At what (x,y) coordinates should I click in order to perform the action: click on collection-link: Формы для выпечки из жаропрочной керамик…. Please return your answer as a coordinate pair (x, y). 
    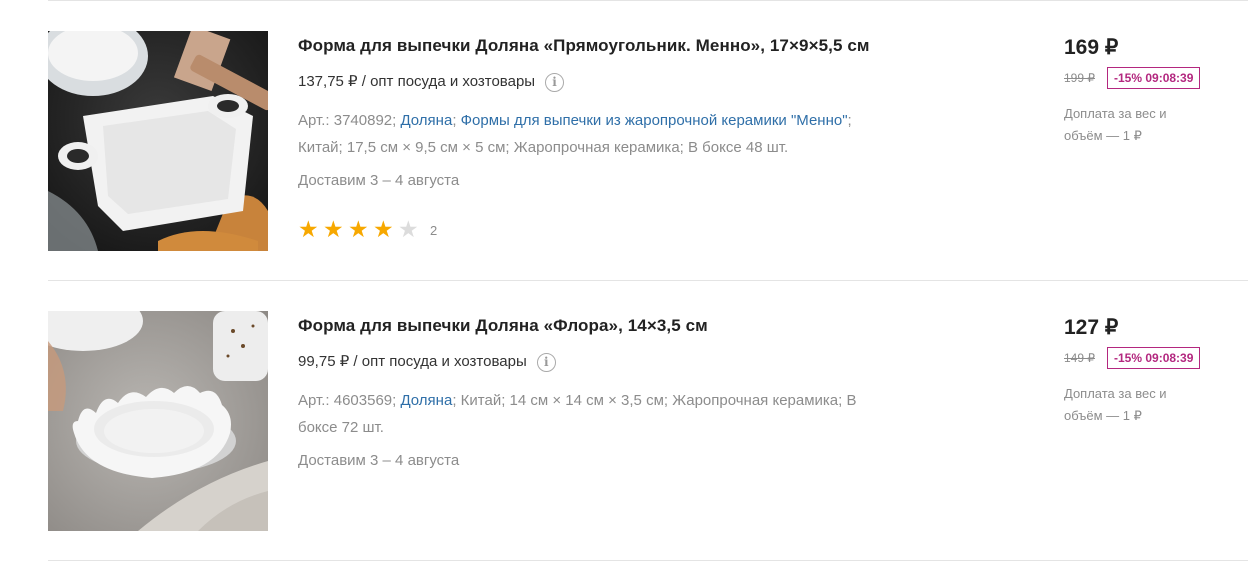
    Looking at the image, I should click on (654, 120).